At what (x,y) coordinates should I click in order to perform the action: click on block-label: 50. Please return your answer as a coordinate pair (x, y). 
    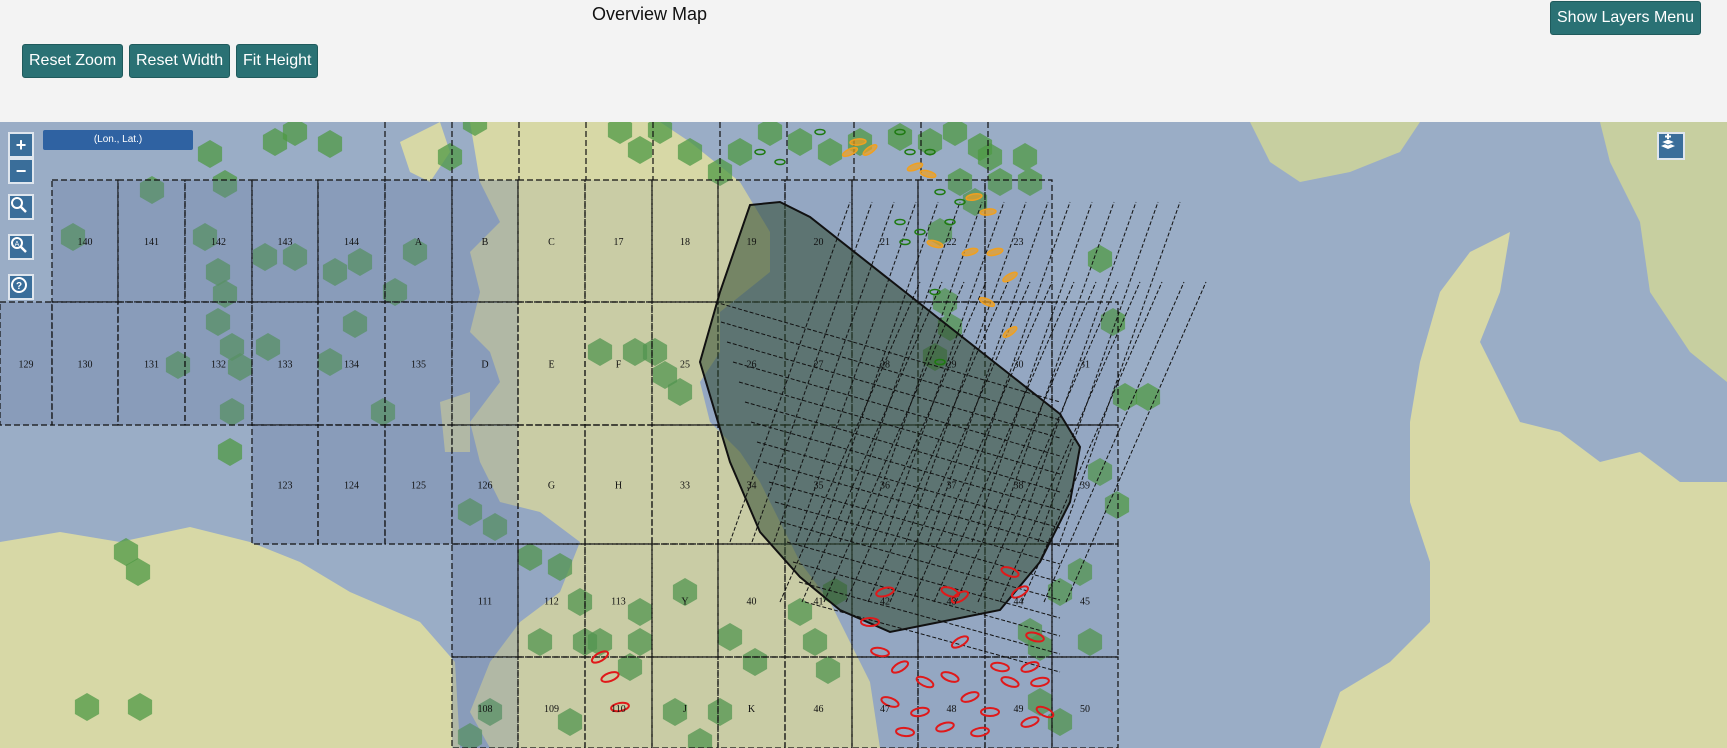
    Looking at the image, I should click on (1085, 709).